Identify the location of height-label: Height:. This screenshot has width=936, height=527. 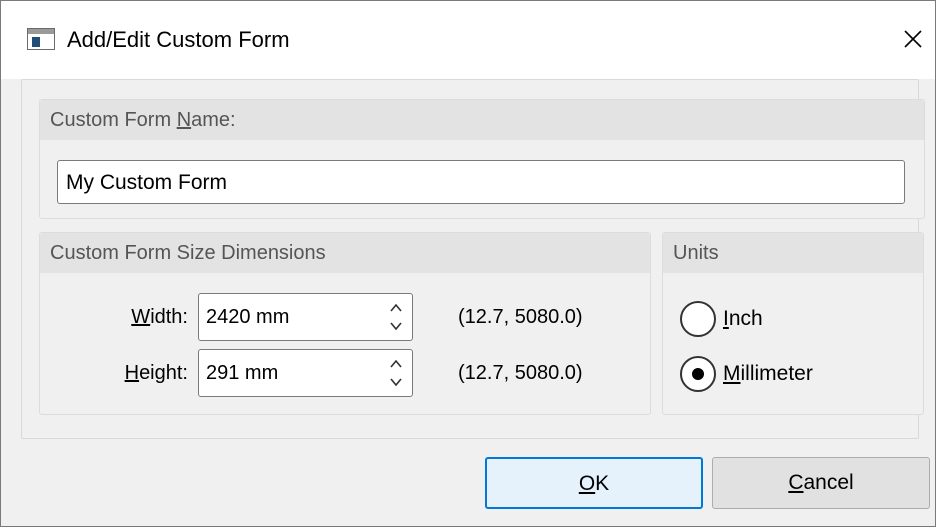
(156, 373).